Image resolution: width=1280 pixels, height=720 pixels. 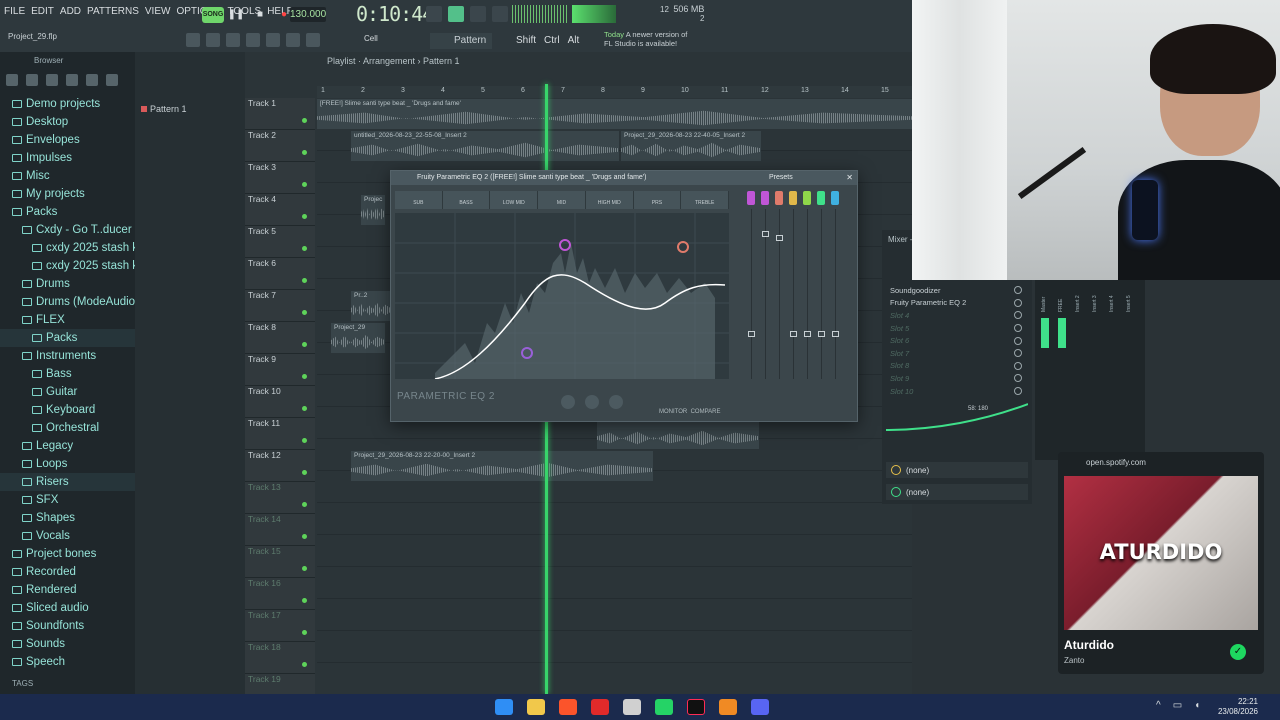 What do you see at coordinates (504, 707) in the screenshot?
I see `windows-start-icon` at bounding box center [504, 707].